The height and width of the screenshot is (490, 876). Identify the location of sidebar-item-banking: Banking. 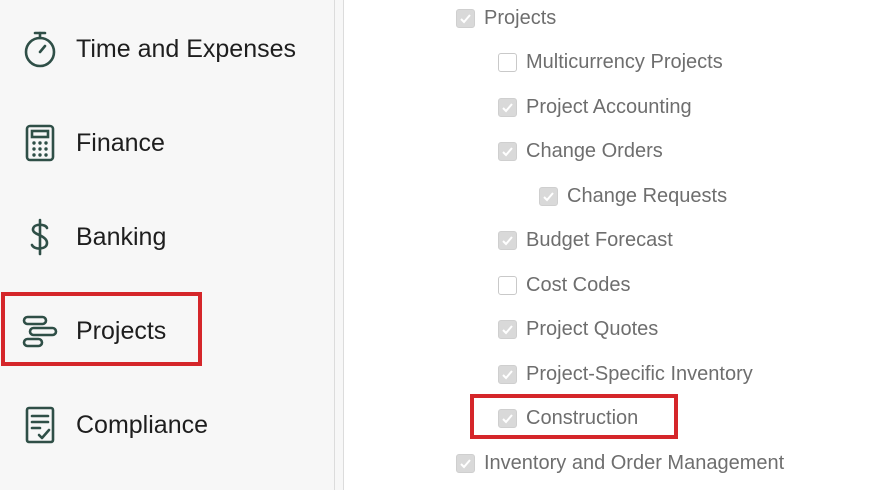
(167, 237).